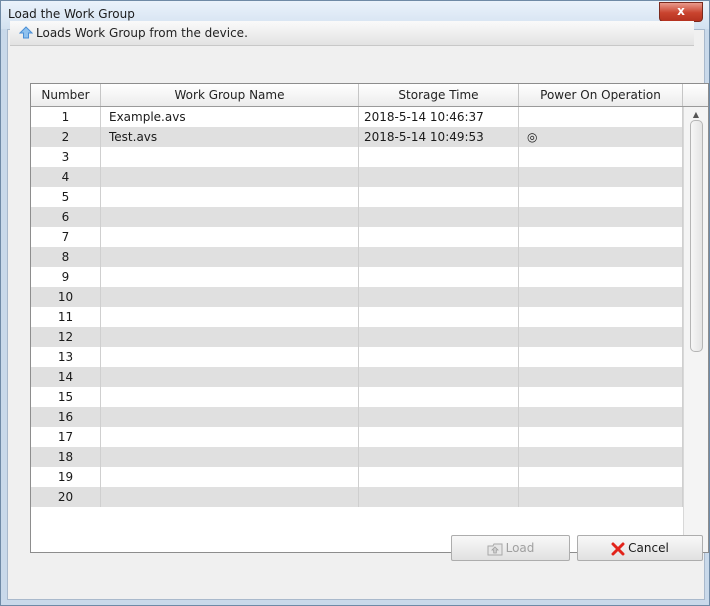 The image size is (710, 606). I want to click on table-row: 13, so click(357, 357).